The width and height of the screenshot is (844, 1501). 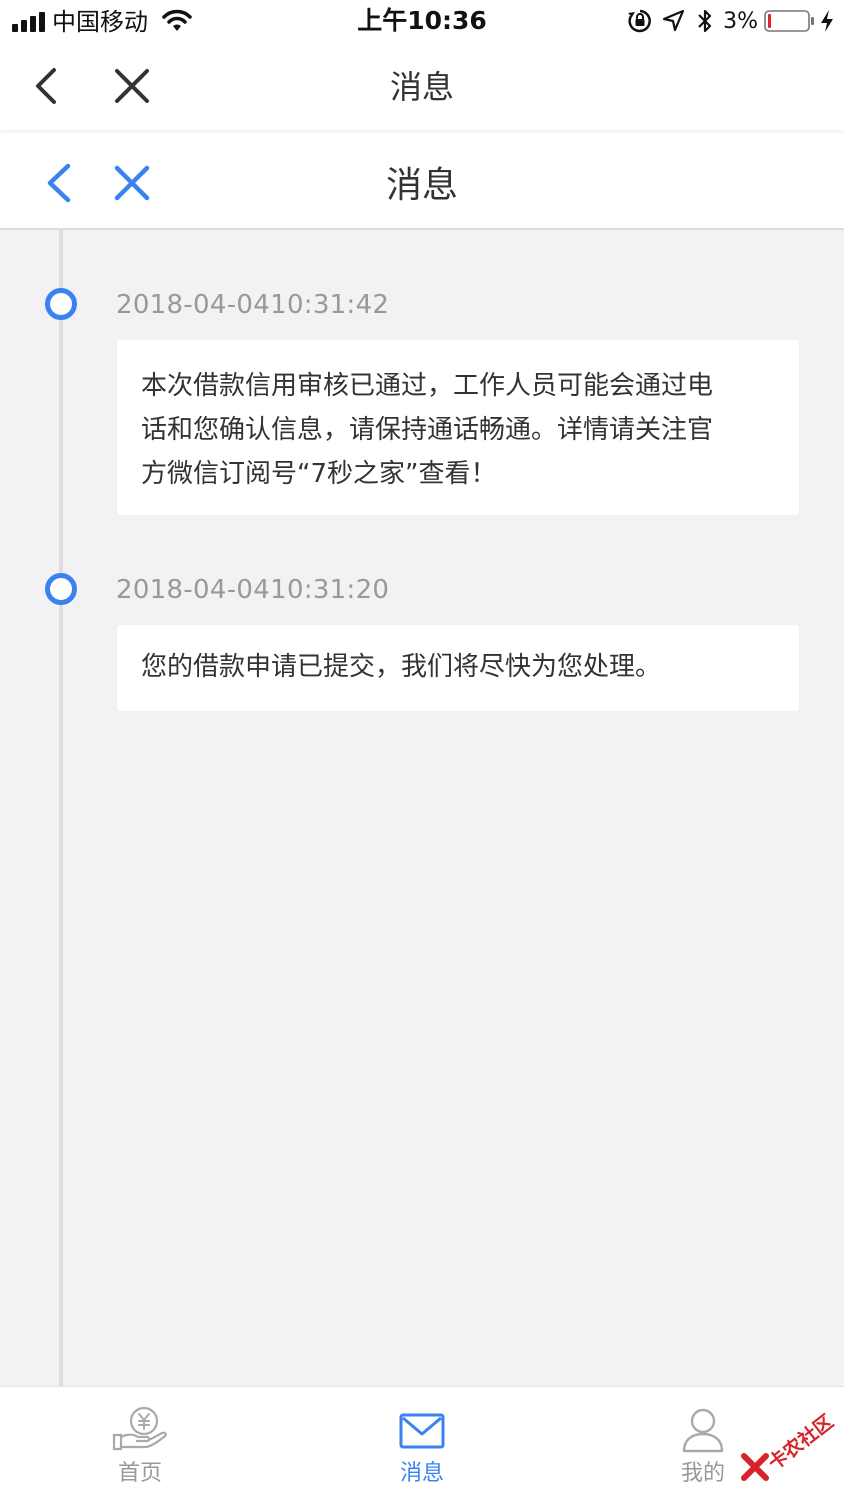 I want to click on message-line: 方微信订阅号“7秒之家”查看！, so click(x=319, y=474).